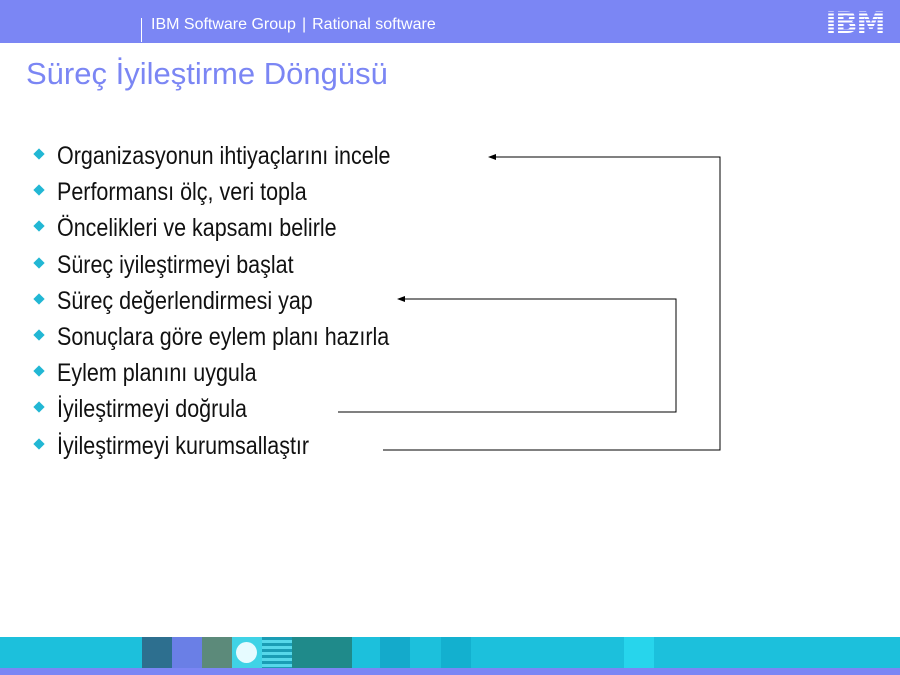  Describe the element at coordinates (492, 157) in the screenshot. I see `outer-arrowhead-icon` at that location.